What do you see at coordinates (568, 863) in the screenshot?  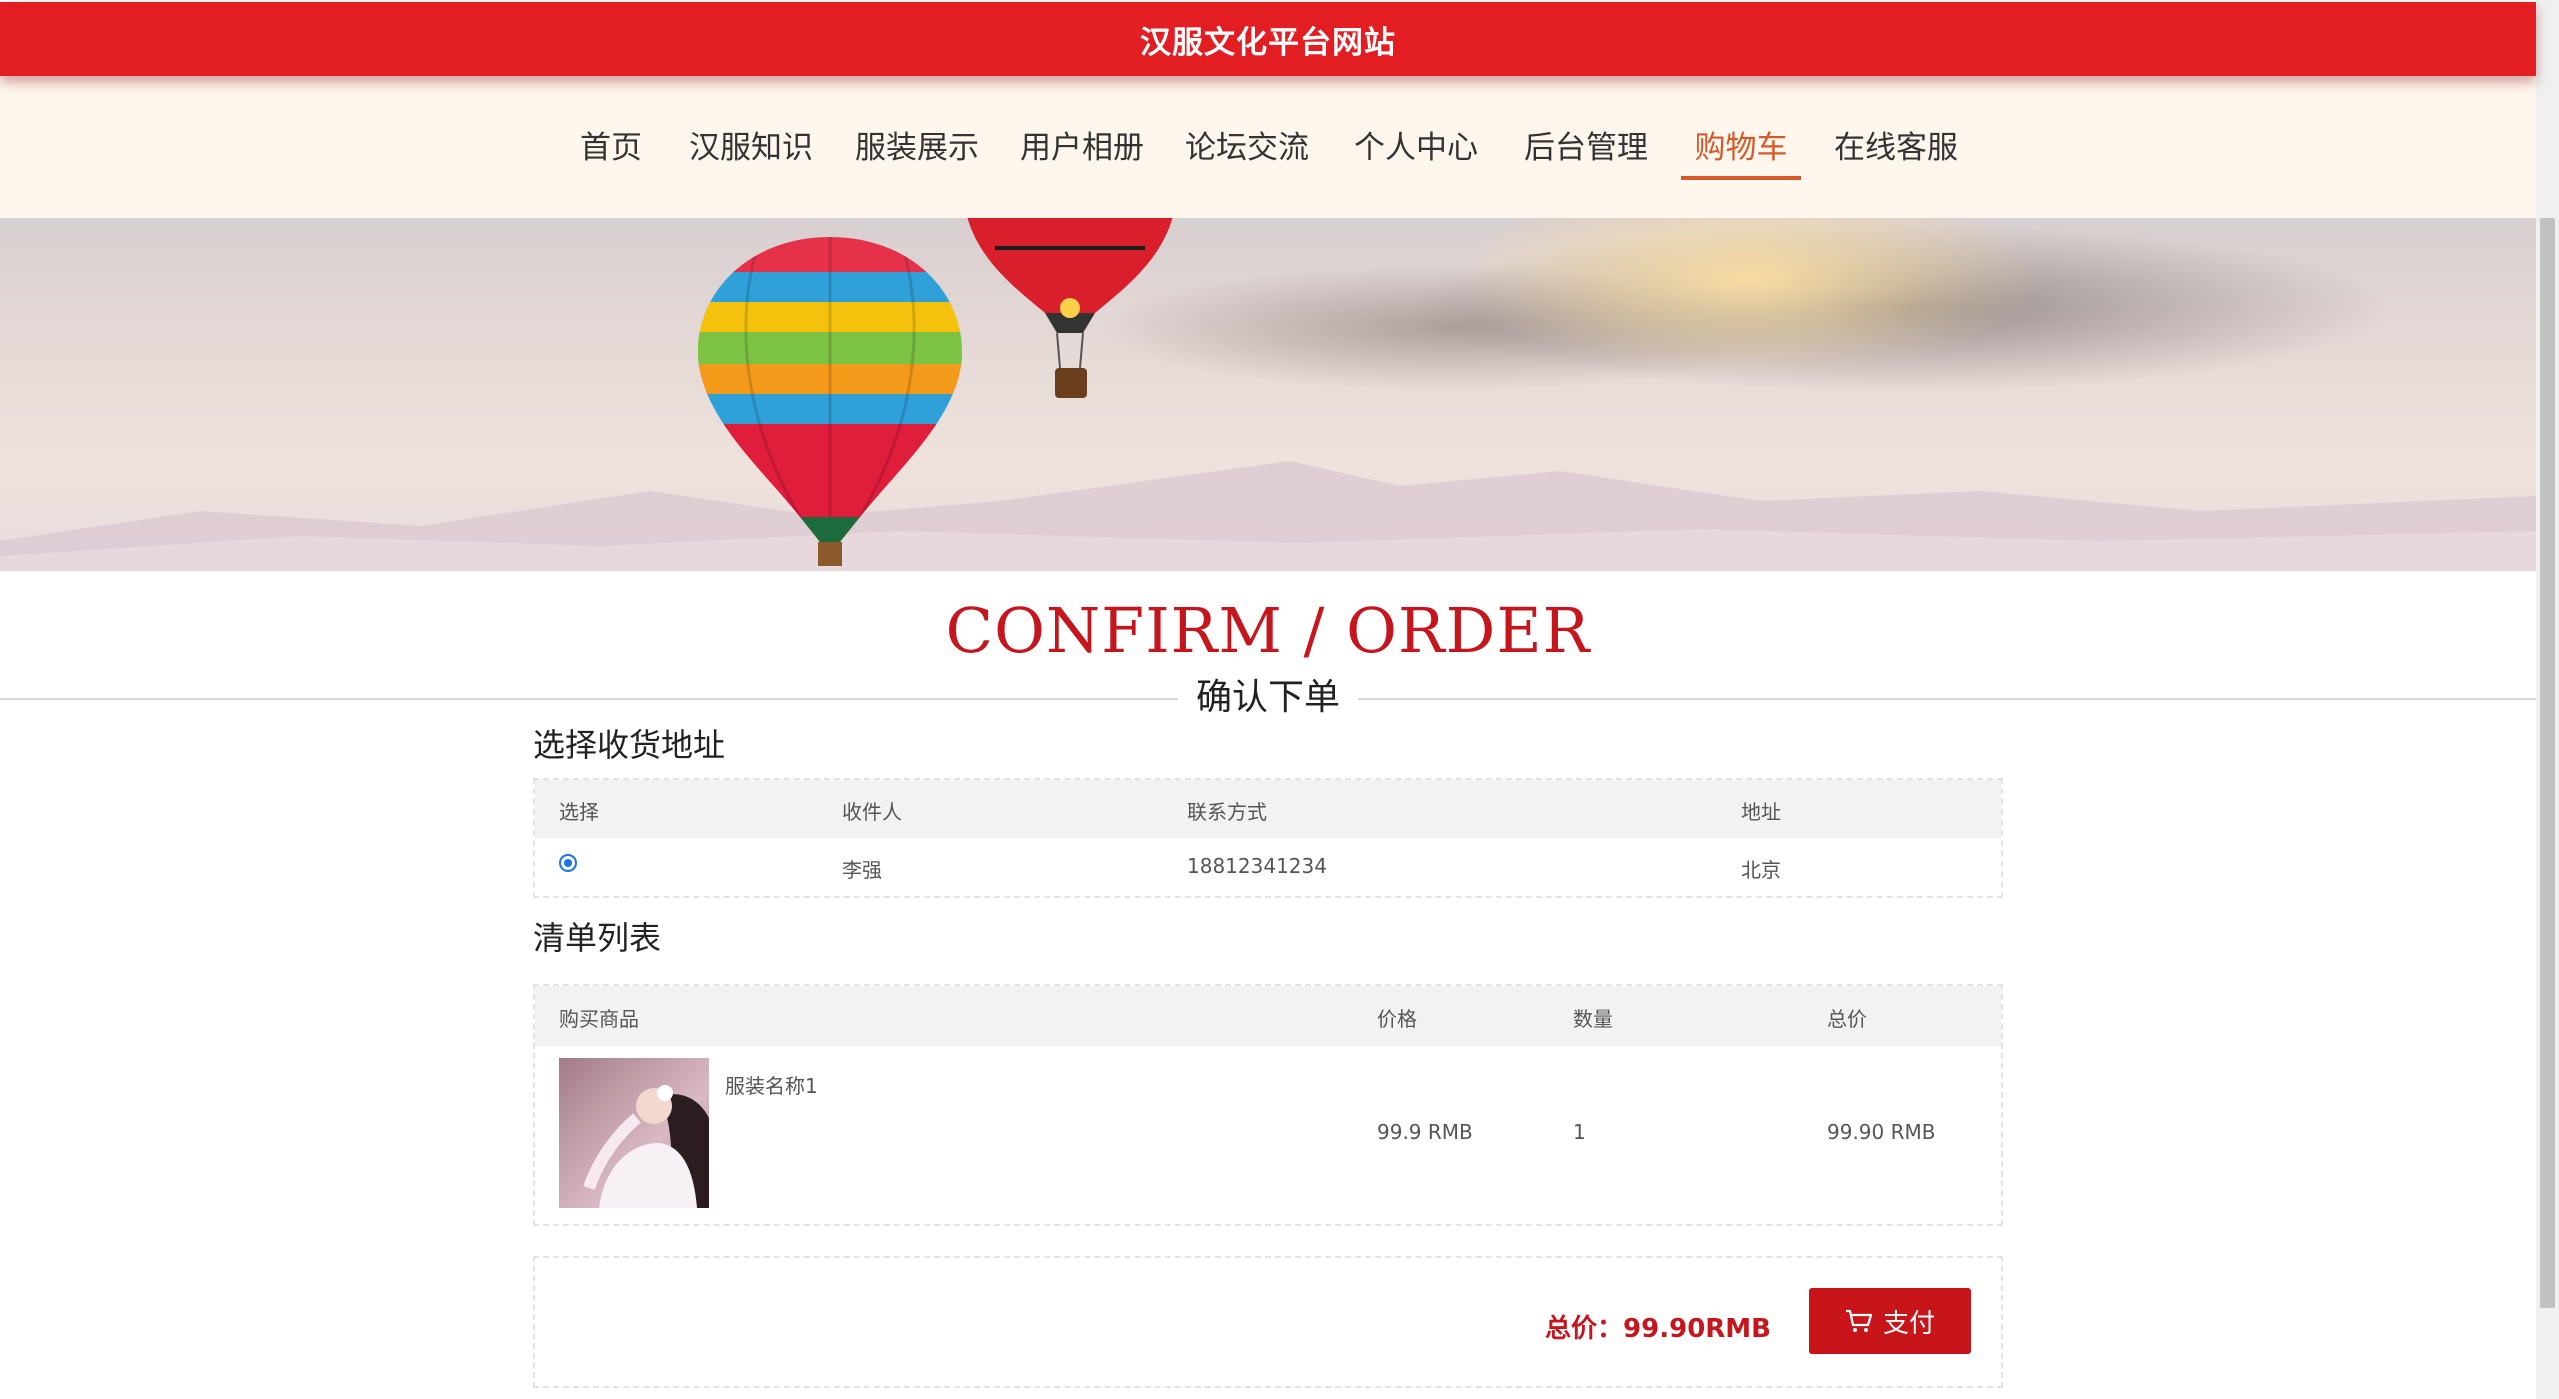 I see `radio-selected-icon` at bounding box center [568, 863].